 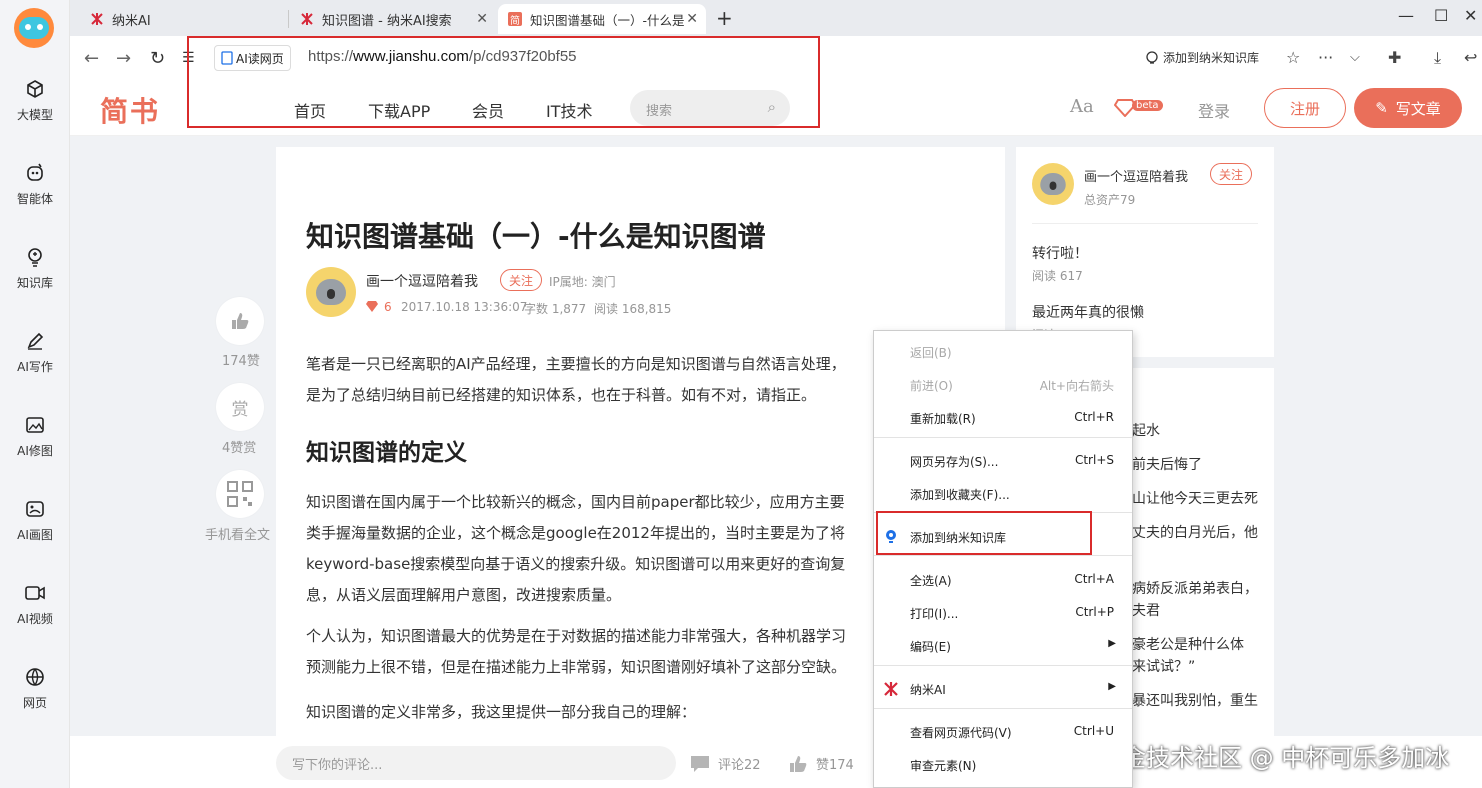 I want to click on menu-item-save-as: 网页另存为(S)... Ctrl+S, so click(x=1003, y=460).